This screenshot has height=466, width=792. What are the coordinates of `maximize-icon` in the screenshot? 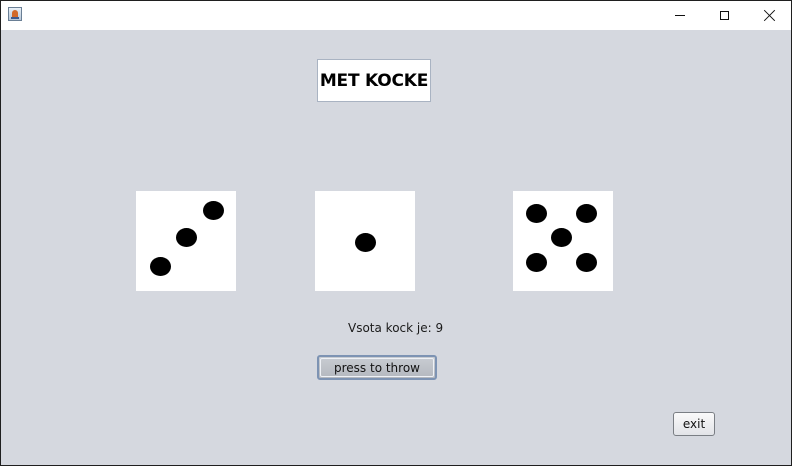 It's located at (724, 15).